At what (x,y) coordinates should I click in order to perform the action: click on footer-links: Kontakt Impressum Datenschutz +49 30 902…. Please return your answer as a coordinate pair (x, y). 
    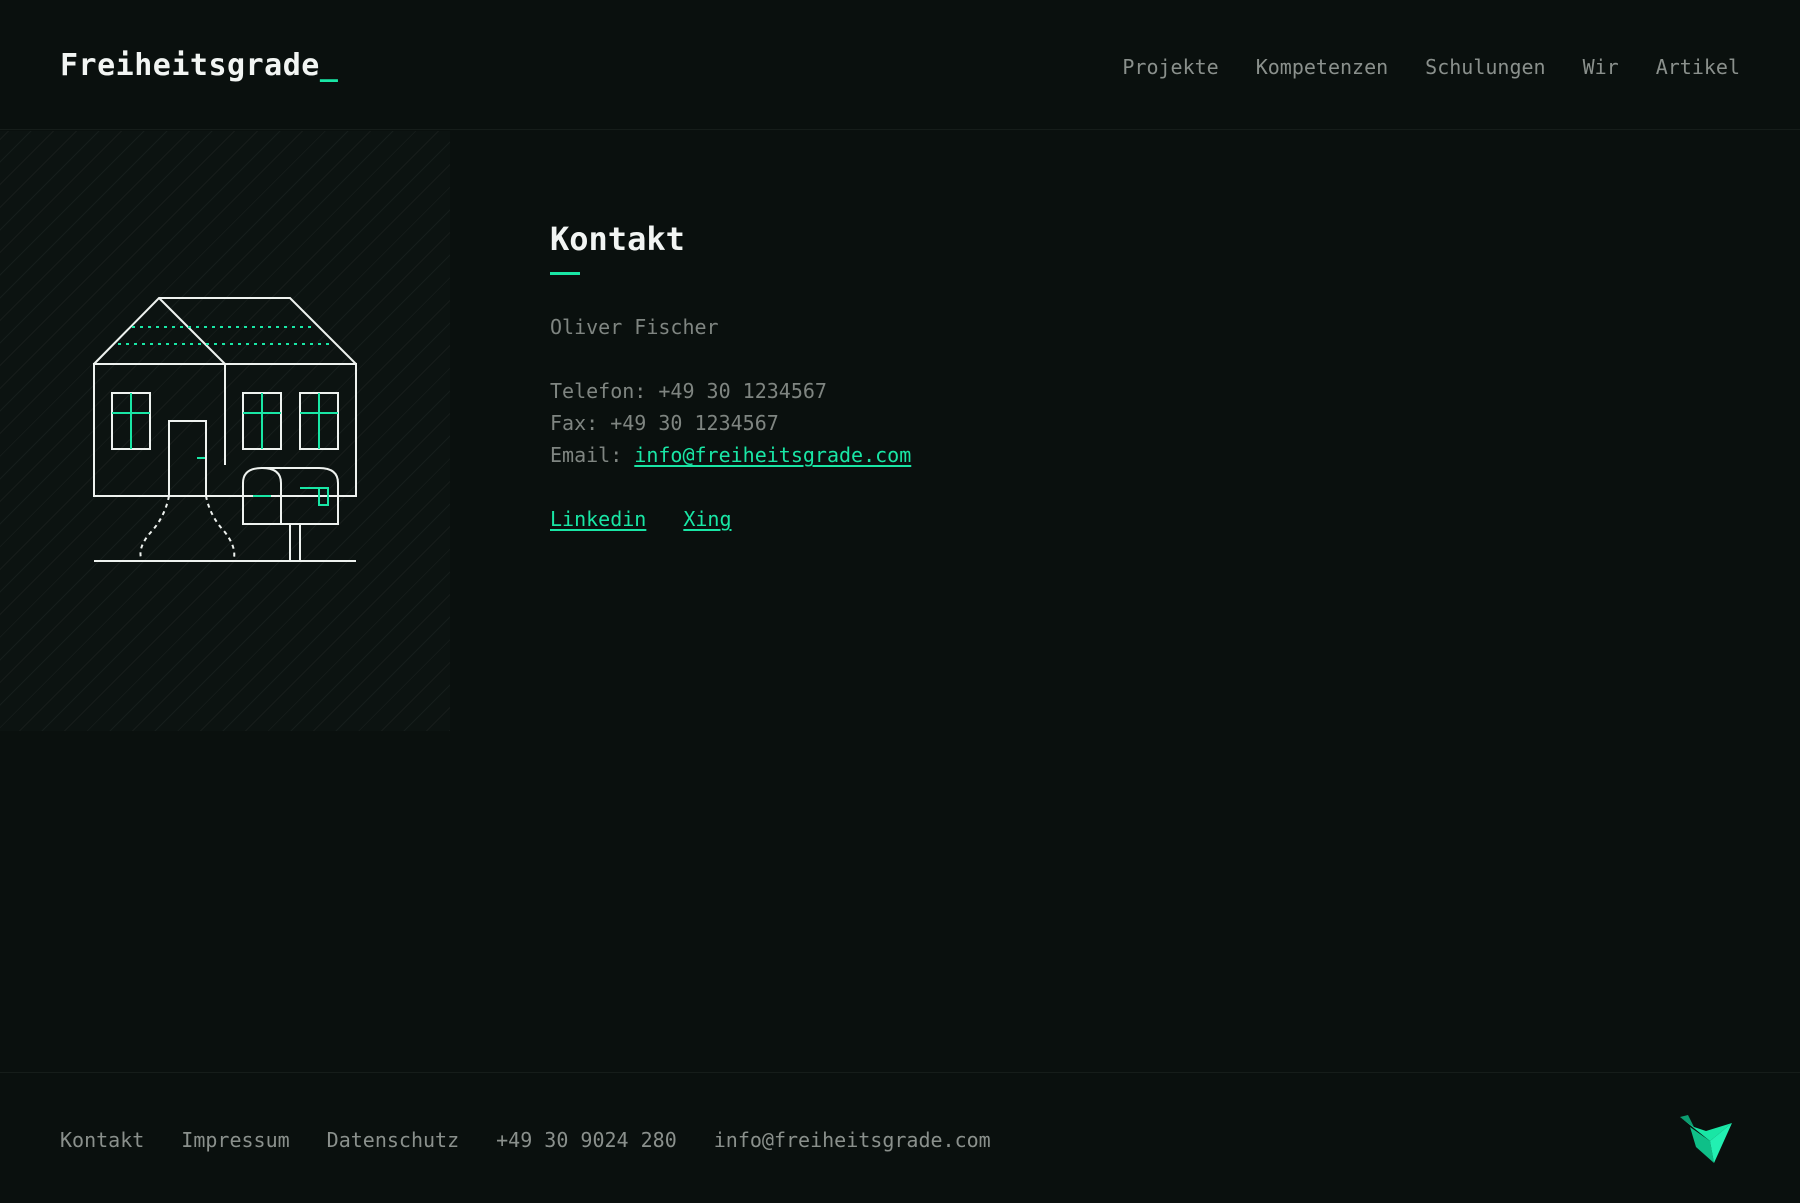
    Looking at the image, I should click on (525, 1140).